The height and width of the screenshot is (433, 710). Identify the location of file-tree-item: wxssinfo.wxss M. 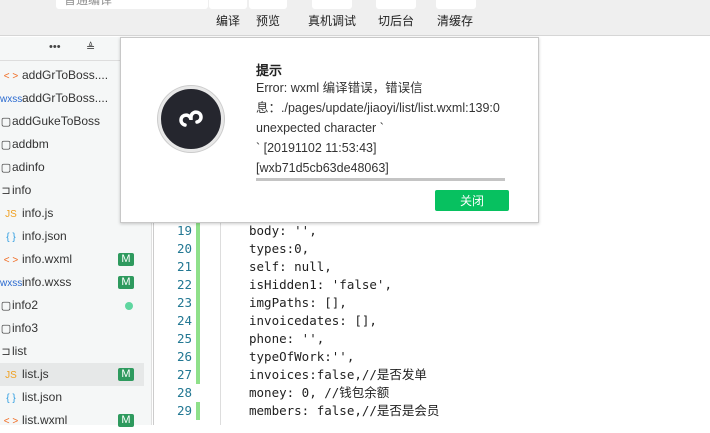
(72, 282).